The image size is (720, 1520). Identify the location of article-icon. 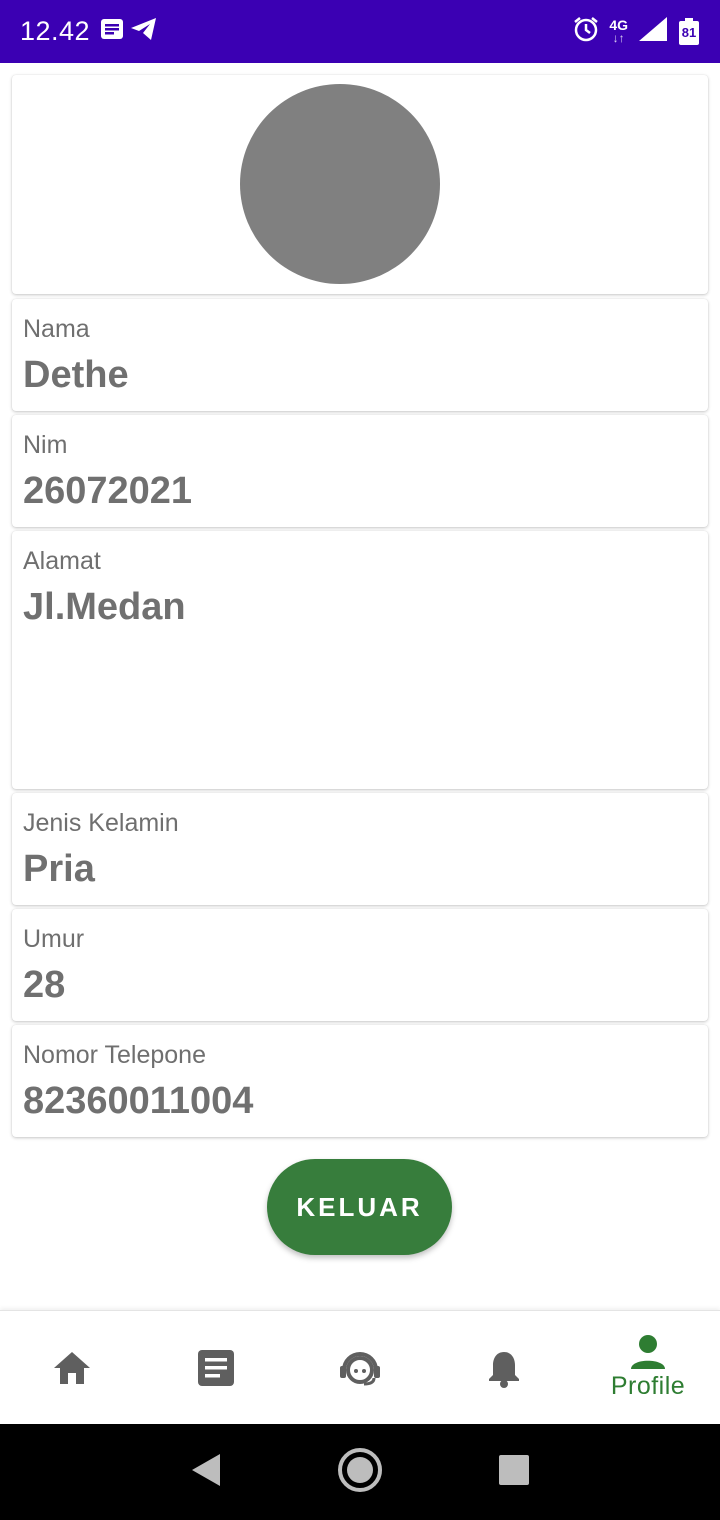
(216, 1368).